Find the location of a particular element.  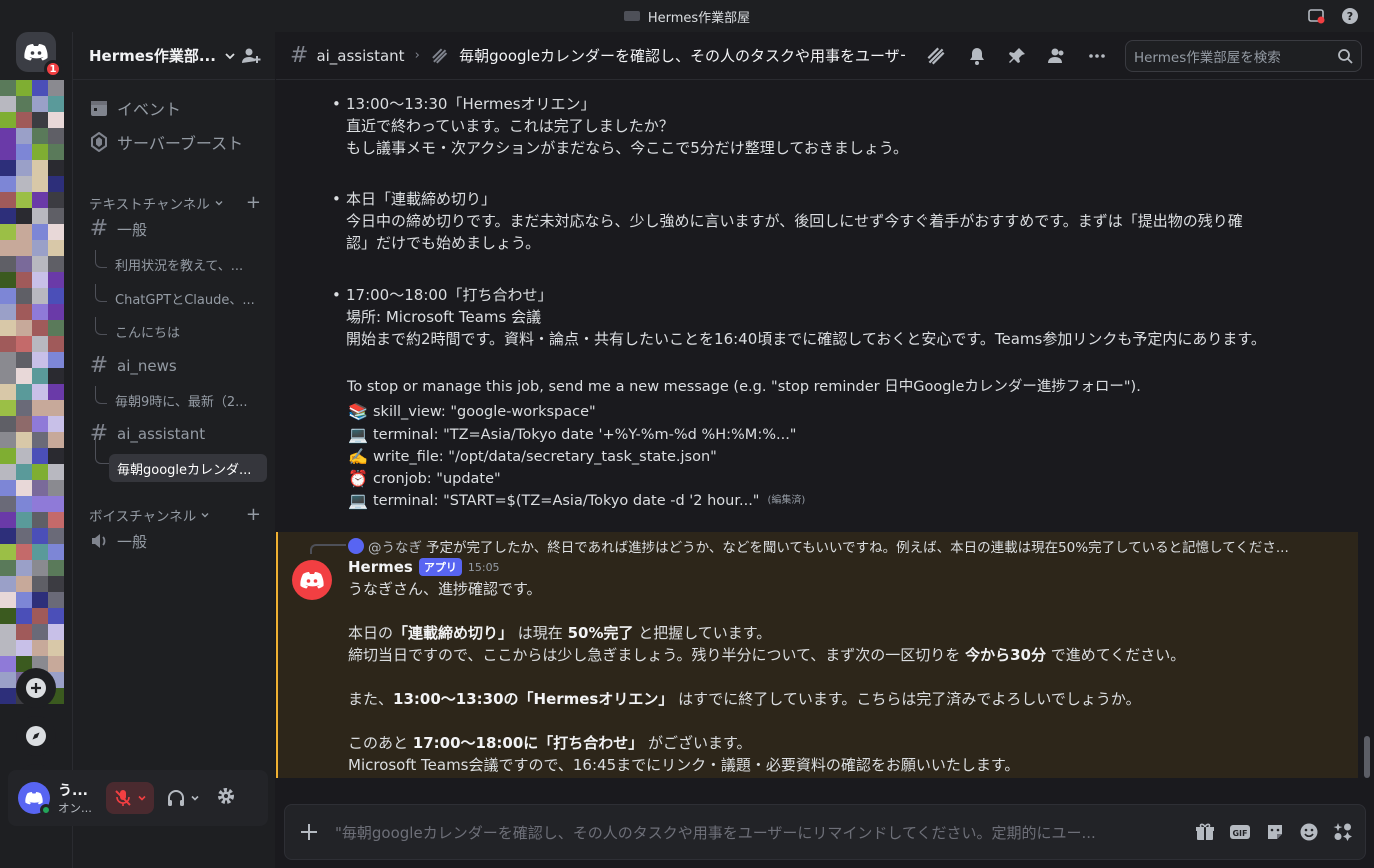

list-item-line: もし議事メモ・次アクションがまだなら、今ここで5分だけ整理しておきましょう。 is located at coordinates (627, 148).